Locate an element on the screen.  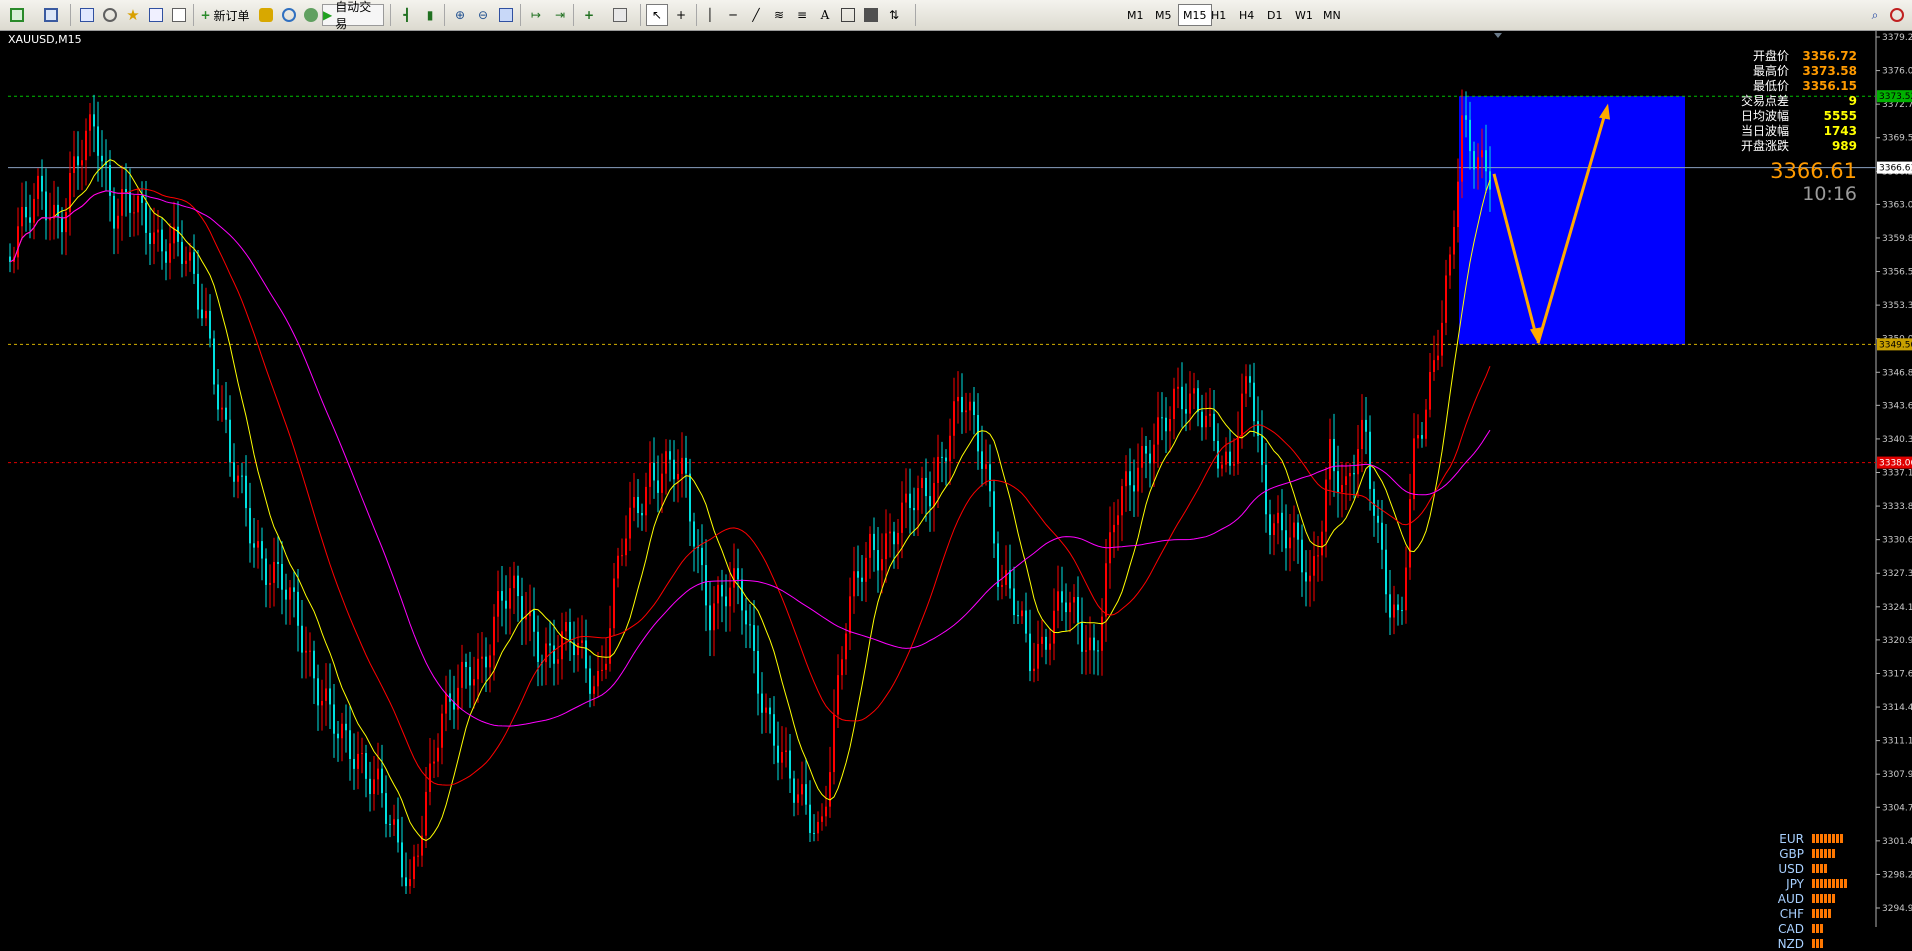
timeframe-mn: MN is located at coordinates (1332, 15).